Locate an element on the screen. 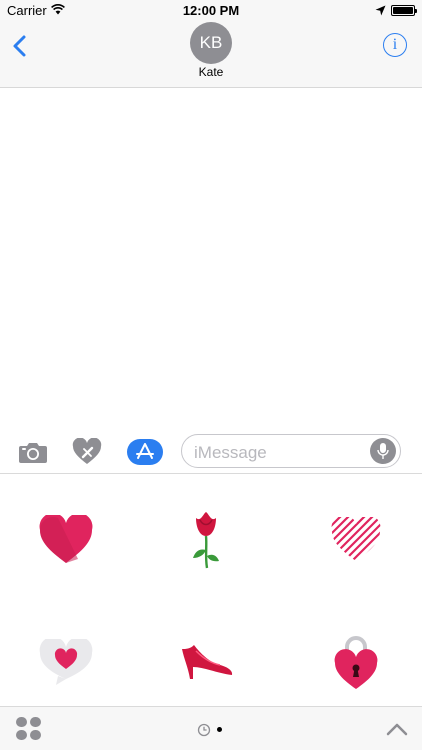  info-button: i is located at coordinates (395, 45).